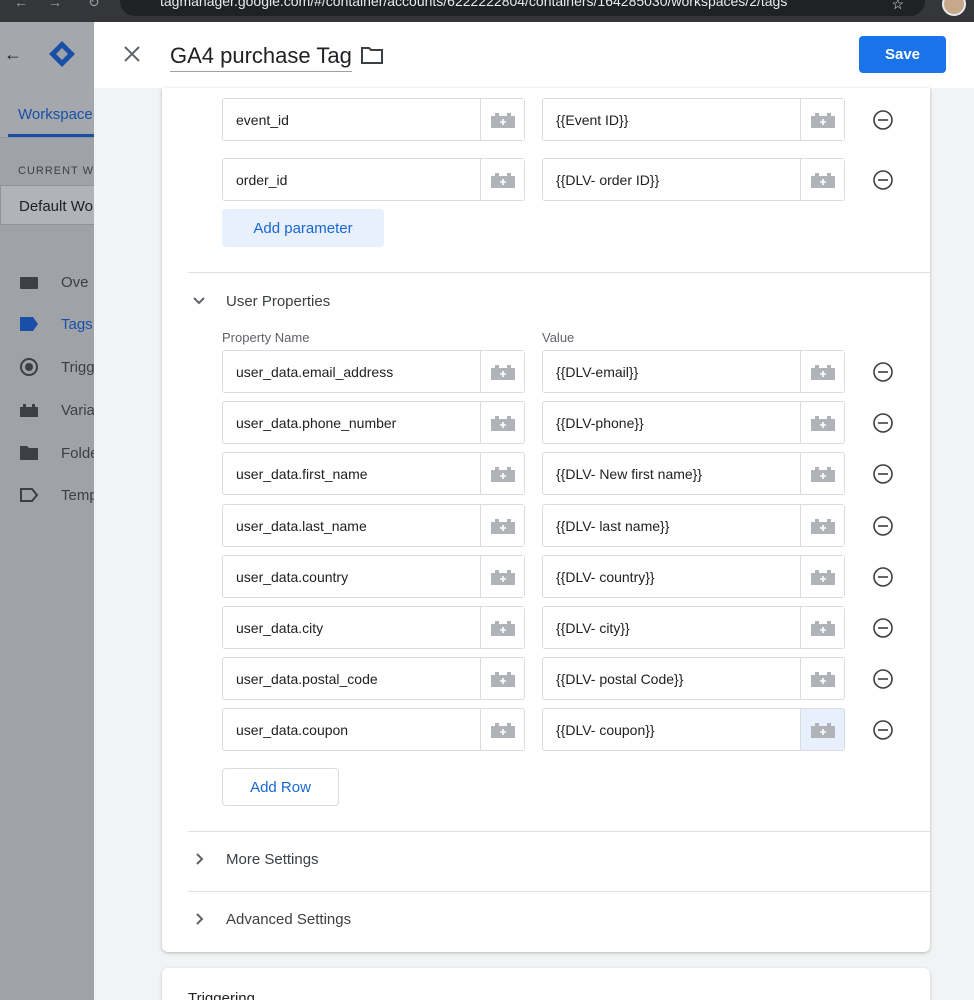  Describe the element at coordinates (593, 628) in the screenshot. I see `property-value-text: {{DLV- city}}` at that location.